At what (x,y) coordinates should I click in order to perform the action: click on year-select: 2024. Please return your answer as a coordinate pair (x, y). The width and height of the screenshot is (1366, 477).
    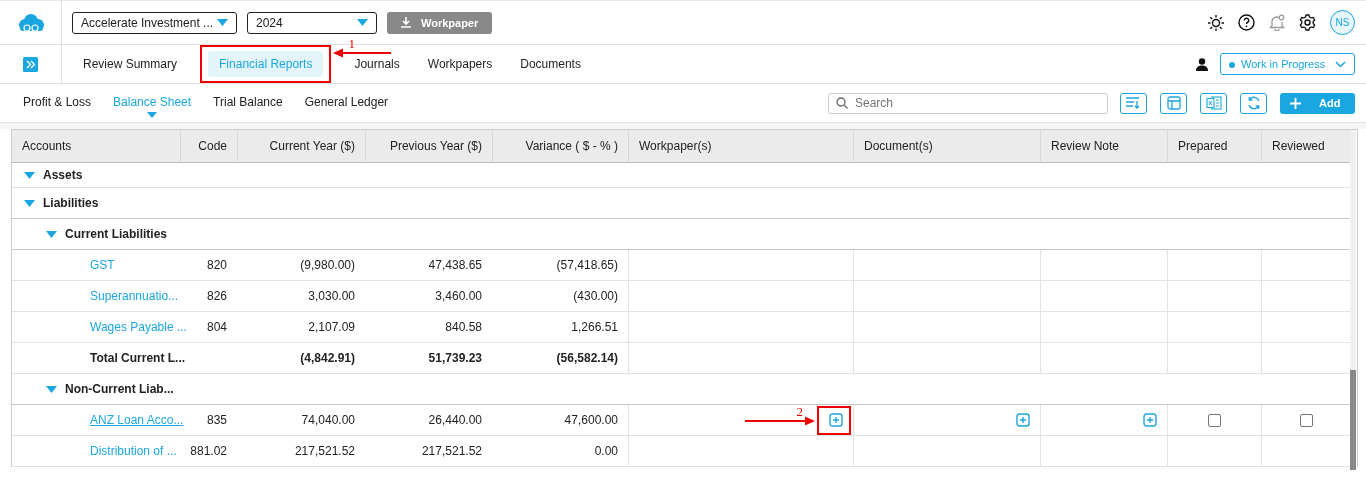
    Looking at the image, I should click on (312, 22).